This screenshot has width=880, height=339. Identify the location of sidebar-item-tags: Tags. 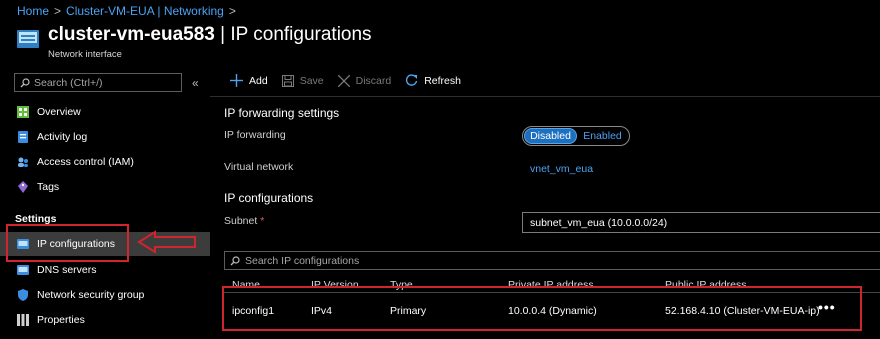
(105, 187).